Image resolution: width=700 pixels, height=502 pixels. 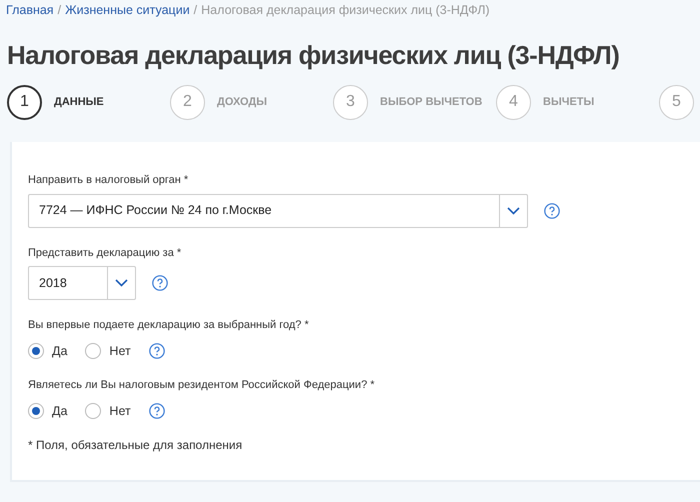 I want to click on step-number: 1, so click(x=24, y=102).